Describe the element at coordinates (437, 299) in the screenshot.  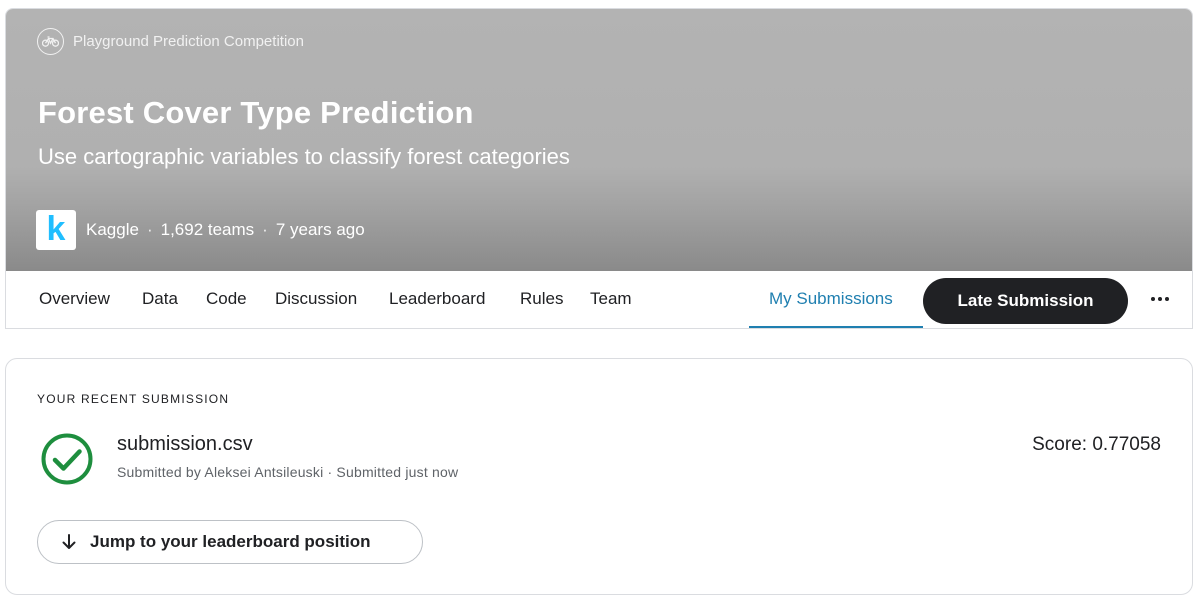
I see `tab-leaderboard: Leaderboard` at that location.